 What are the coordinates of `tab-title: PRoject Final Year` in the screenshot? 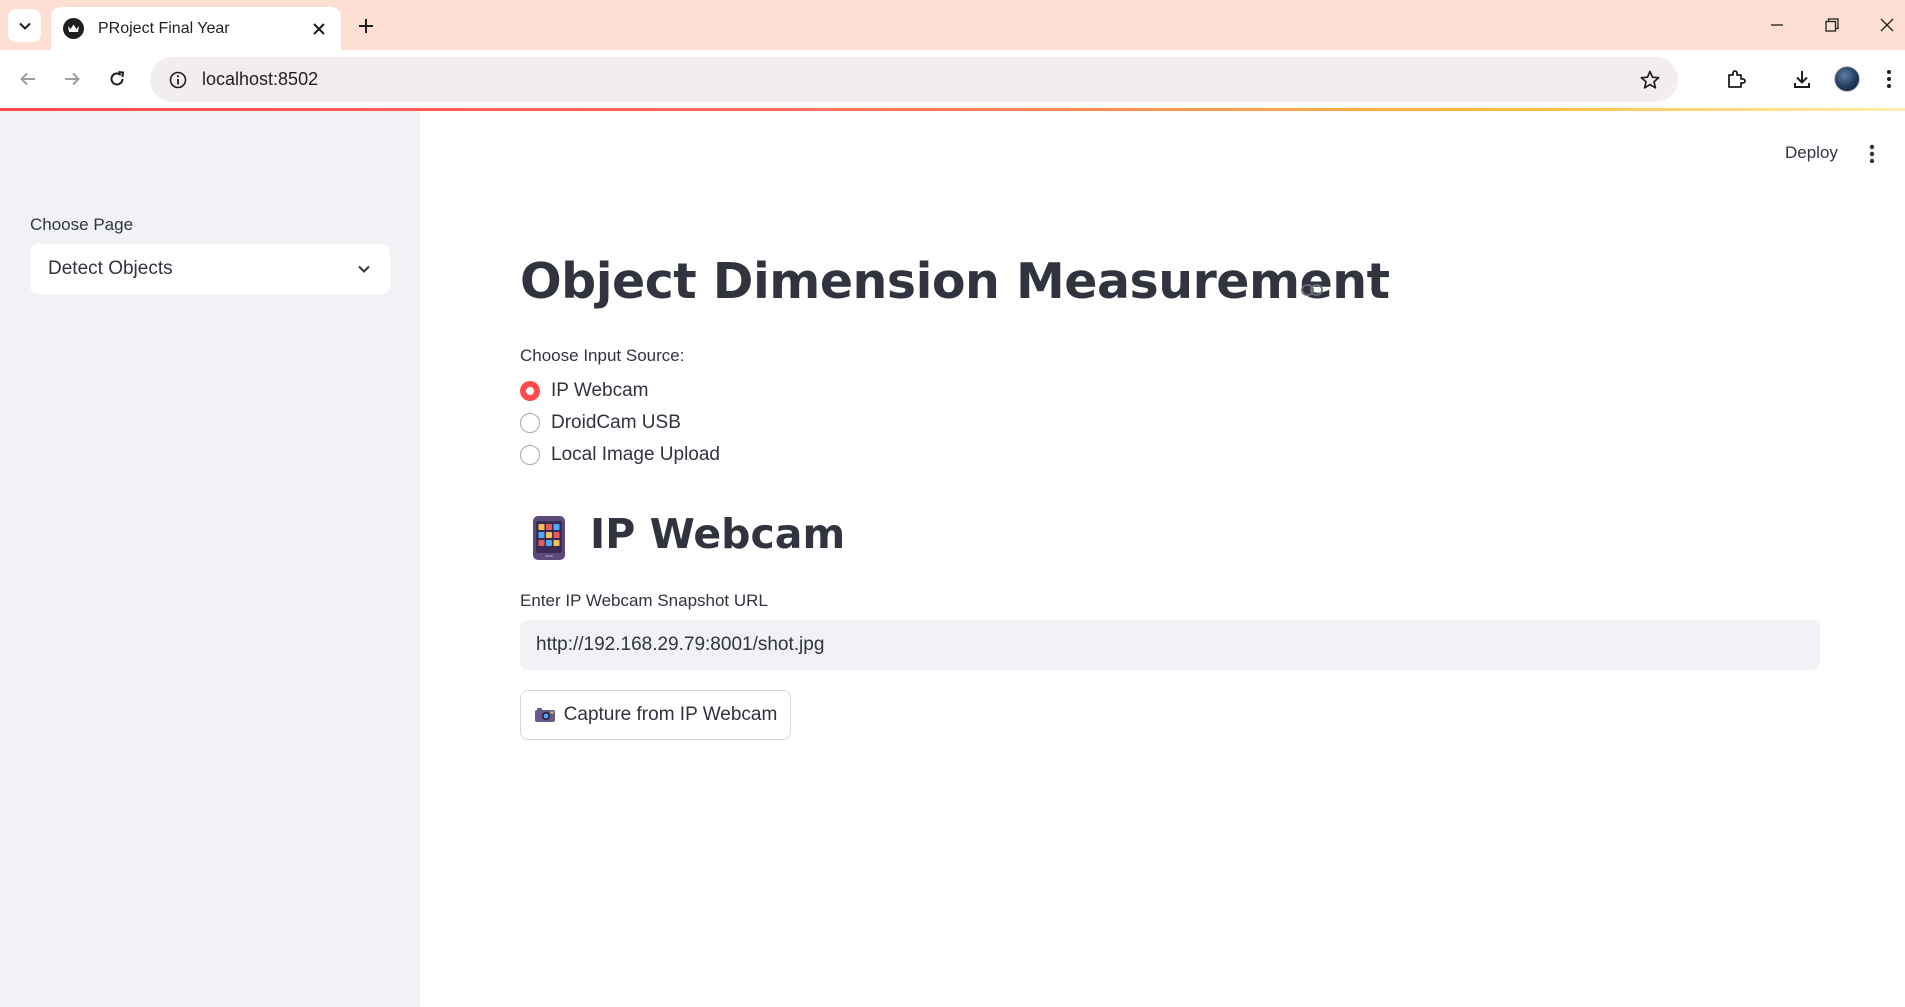 It's located at (164, 28).